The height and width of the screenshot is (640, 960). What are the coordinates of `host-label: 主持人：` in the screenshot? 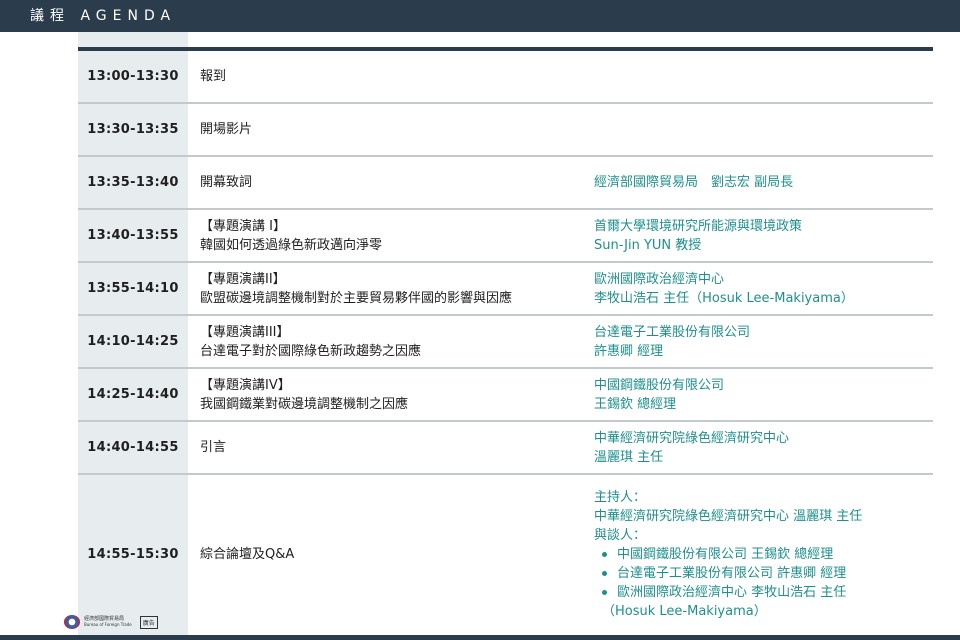 It's located at (620, 497).